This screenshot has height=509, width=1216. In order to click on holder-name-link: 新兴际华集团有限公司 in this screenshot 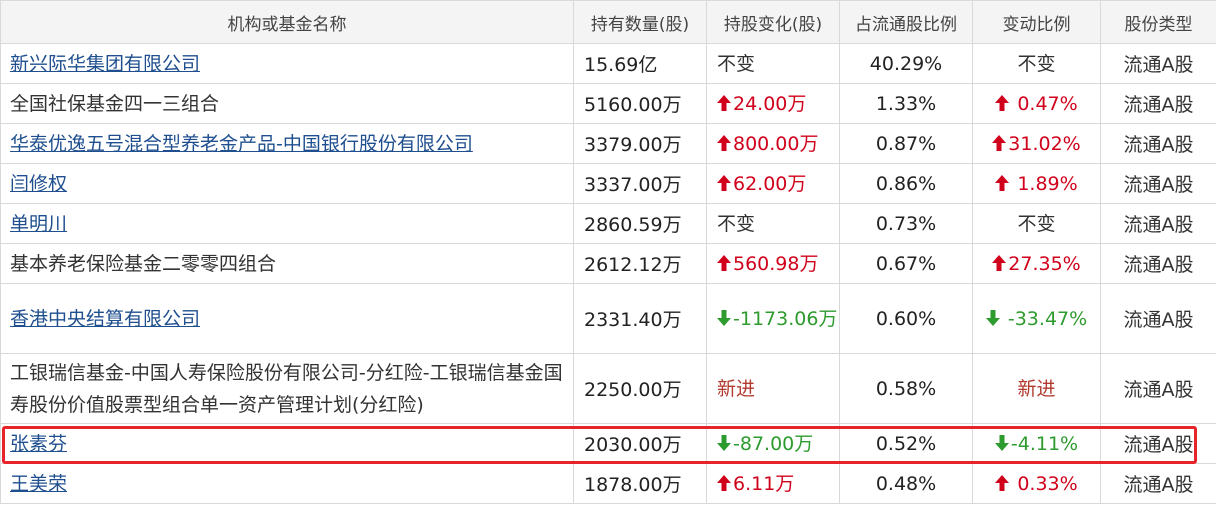, I will do `click(105, 64)`.